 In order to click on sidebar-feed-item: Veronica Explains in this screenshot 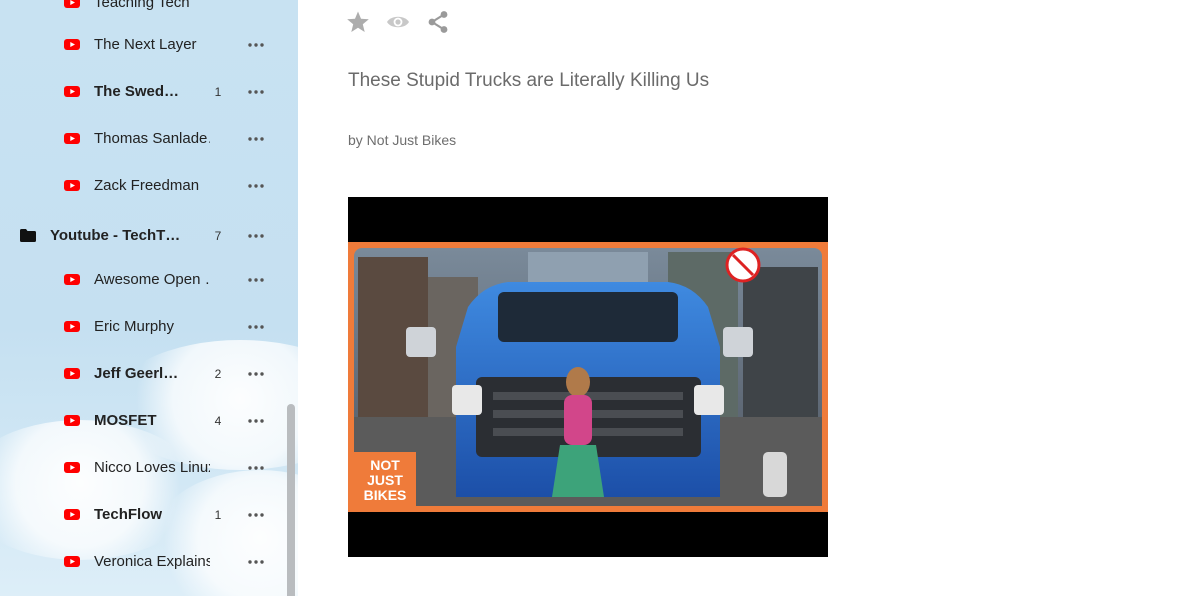, I will do `click(145, 561)`.